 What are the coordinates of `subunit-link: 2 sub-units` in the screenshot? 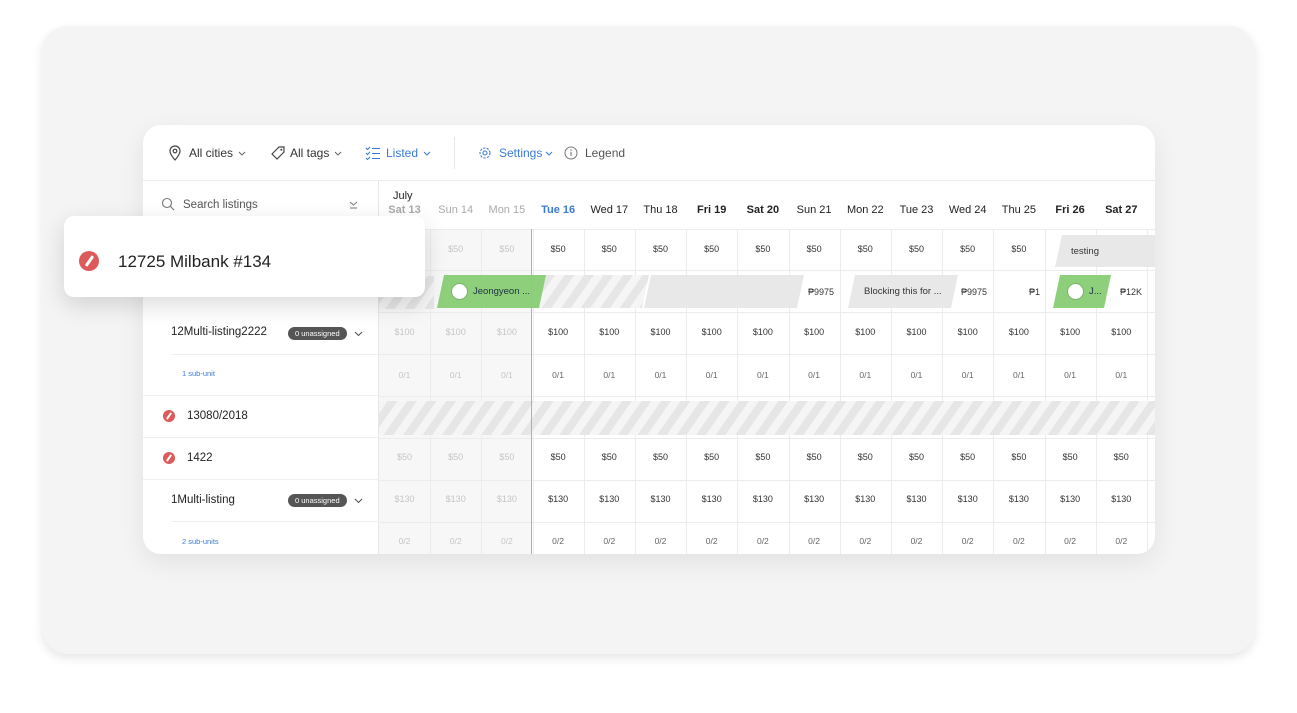 It's located at (200, 541).